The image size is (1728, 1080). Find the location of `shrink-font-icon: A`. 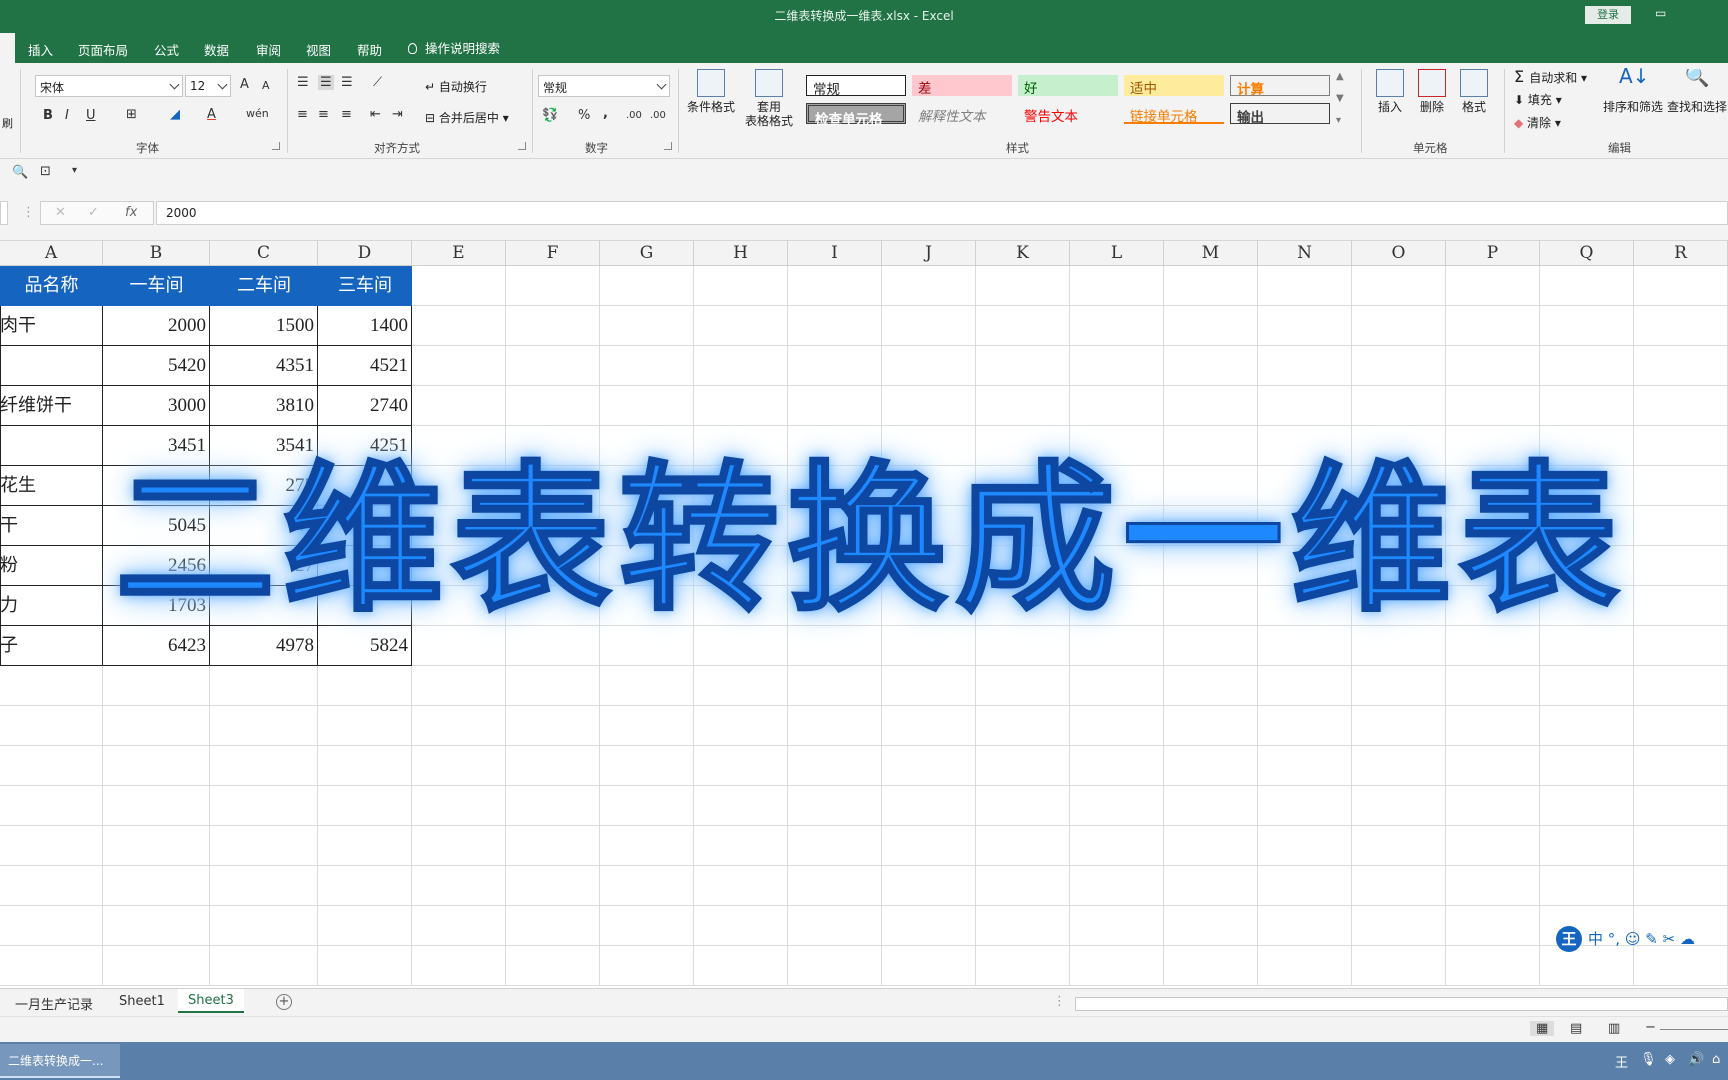

shrink-font-icon: A is located at coordinates (266, 85).